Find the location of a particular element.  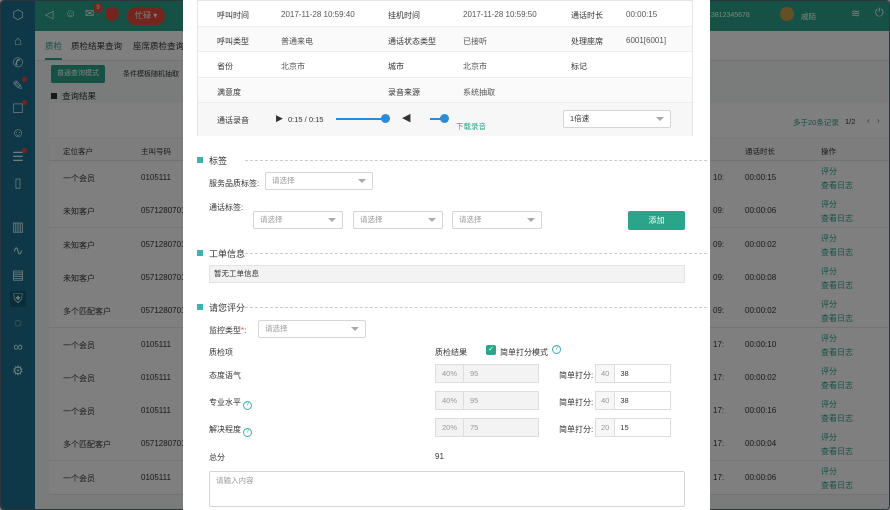

recording-row: 通话录音 ▶ 0:15 / 0:15 ◀ 下载录音 1倍速 is located at coordinates (445, 119).